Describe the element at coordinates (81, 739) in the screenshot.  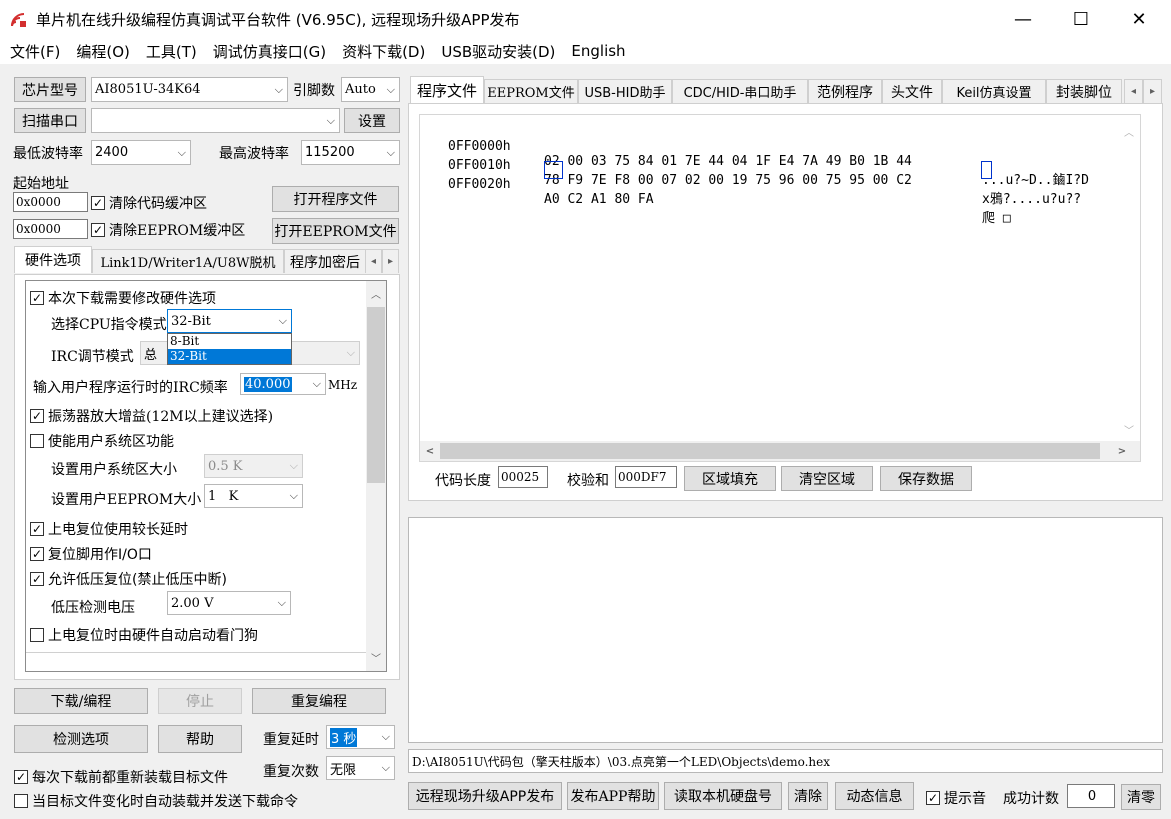
I see `detect-options-button: 检测选项` at that location.